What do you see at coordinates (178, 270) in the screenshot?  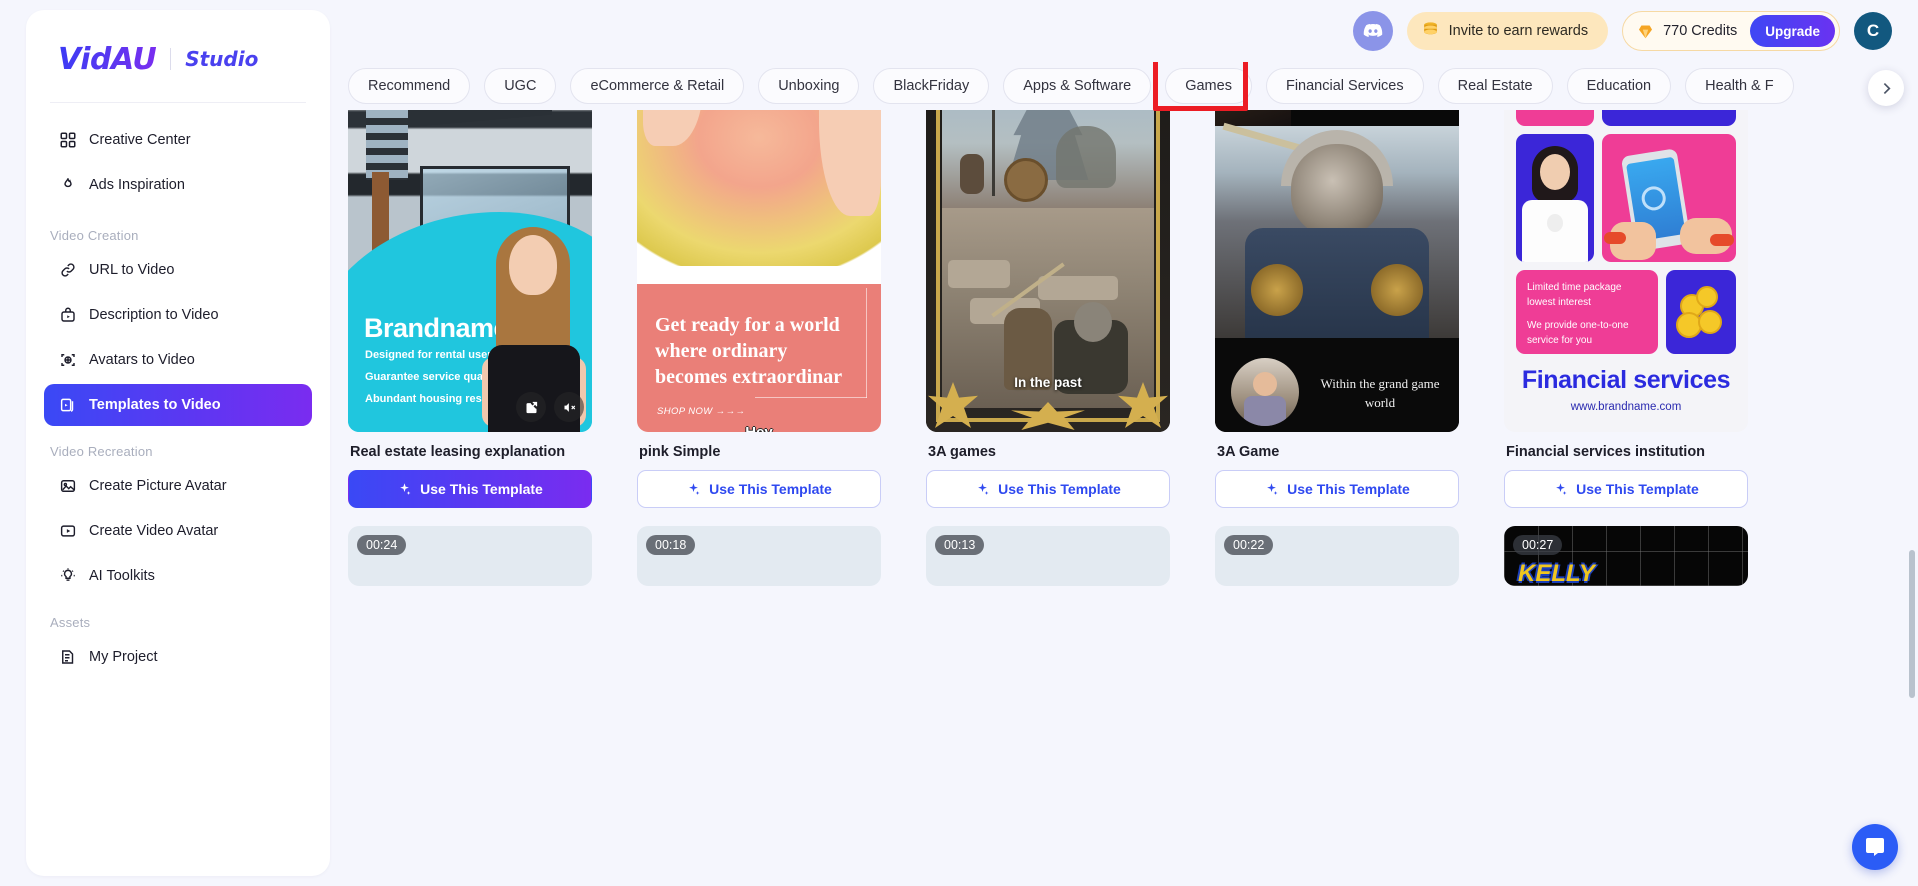 I see `sidebar-item-url-to-video: URL to Video` at bounding box center [178, 270].